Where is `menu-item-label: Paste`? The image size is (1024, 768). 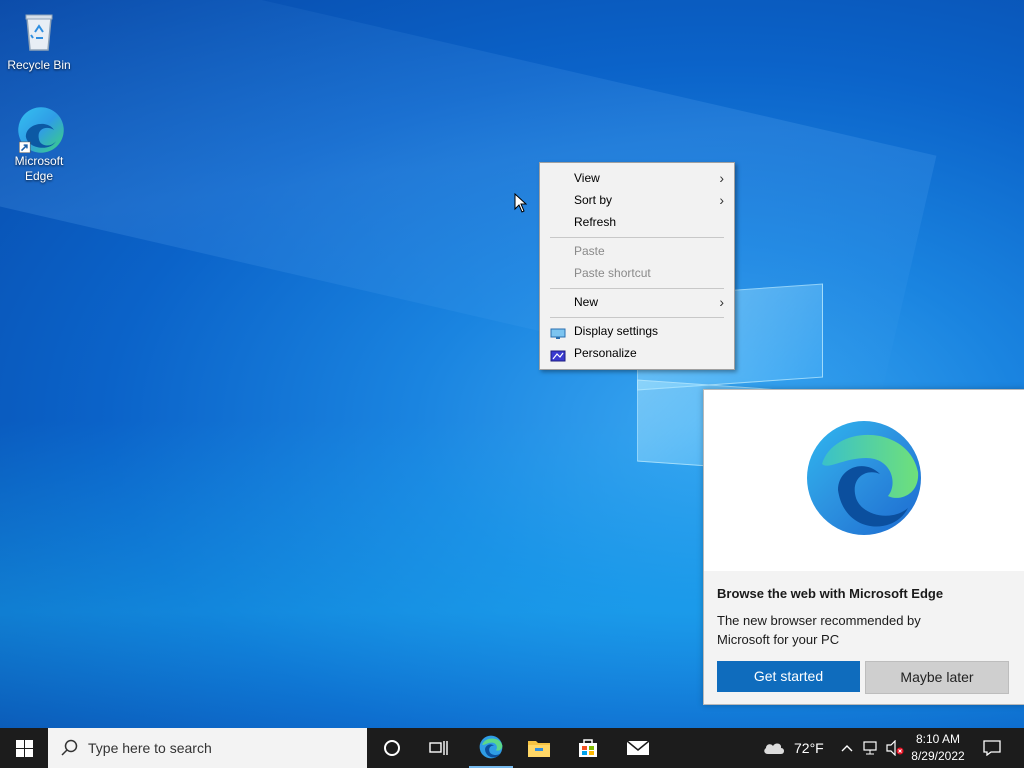 menu-item-label: Paste is located at coordinates (589, 251).